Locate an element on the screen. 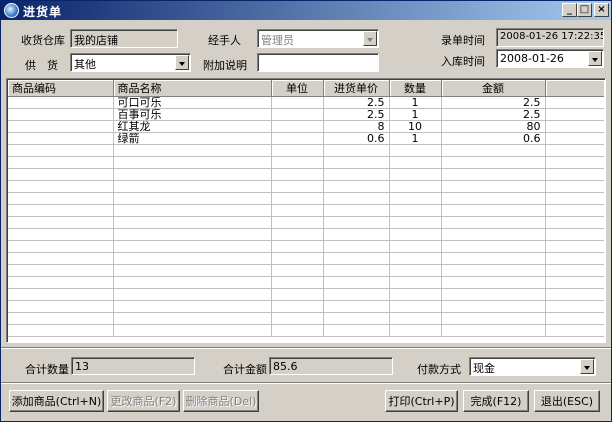 This screenshot has height=422, width=612. edit-item-button: 更改商品(F2) is located at coordinates (143, 401).